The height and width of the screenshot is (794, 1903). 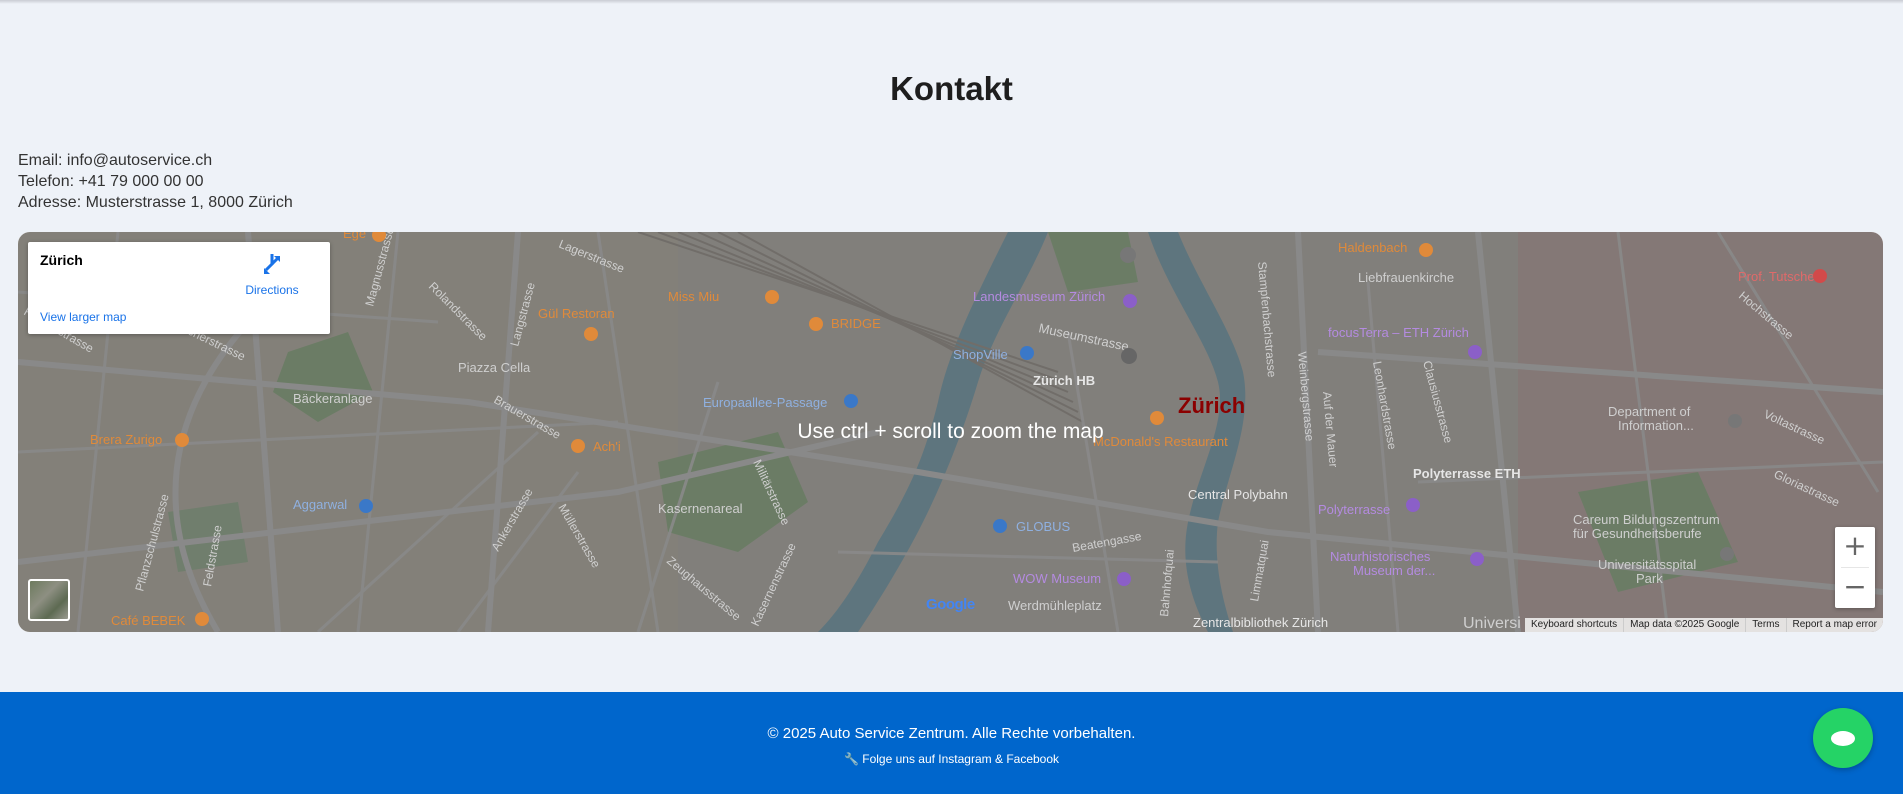 I want to click on map-label-ege: Ege, so click(x=354, y=236).